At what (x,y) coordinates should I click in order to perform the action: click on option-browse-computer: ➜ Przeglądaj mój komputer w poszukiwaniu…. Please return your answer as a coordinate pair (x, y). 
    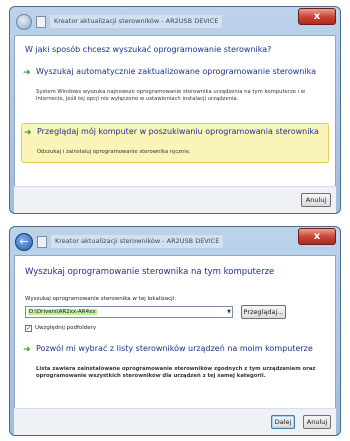
    Looking at the image, I should click on (175, 143).